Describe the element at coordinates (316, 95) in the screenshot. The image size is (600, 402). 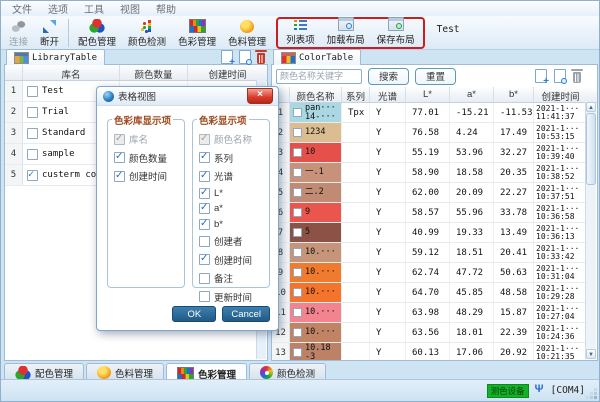
I see `color-col-name: 颜色名称` at that location.